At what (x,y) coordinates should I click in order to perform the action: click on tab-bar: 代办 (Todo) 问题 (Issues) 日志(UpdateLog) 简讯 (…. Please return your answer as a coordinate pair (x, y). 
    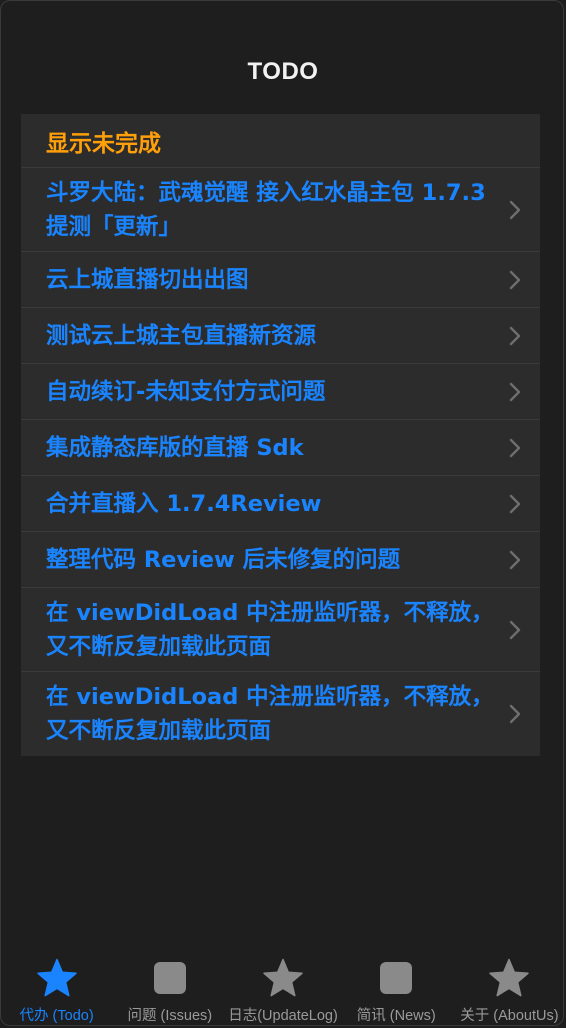
    Looking at the image, I should click on (283, 989).